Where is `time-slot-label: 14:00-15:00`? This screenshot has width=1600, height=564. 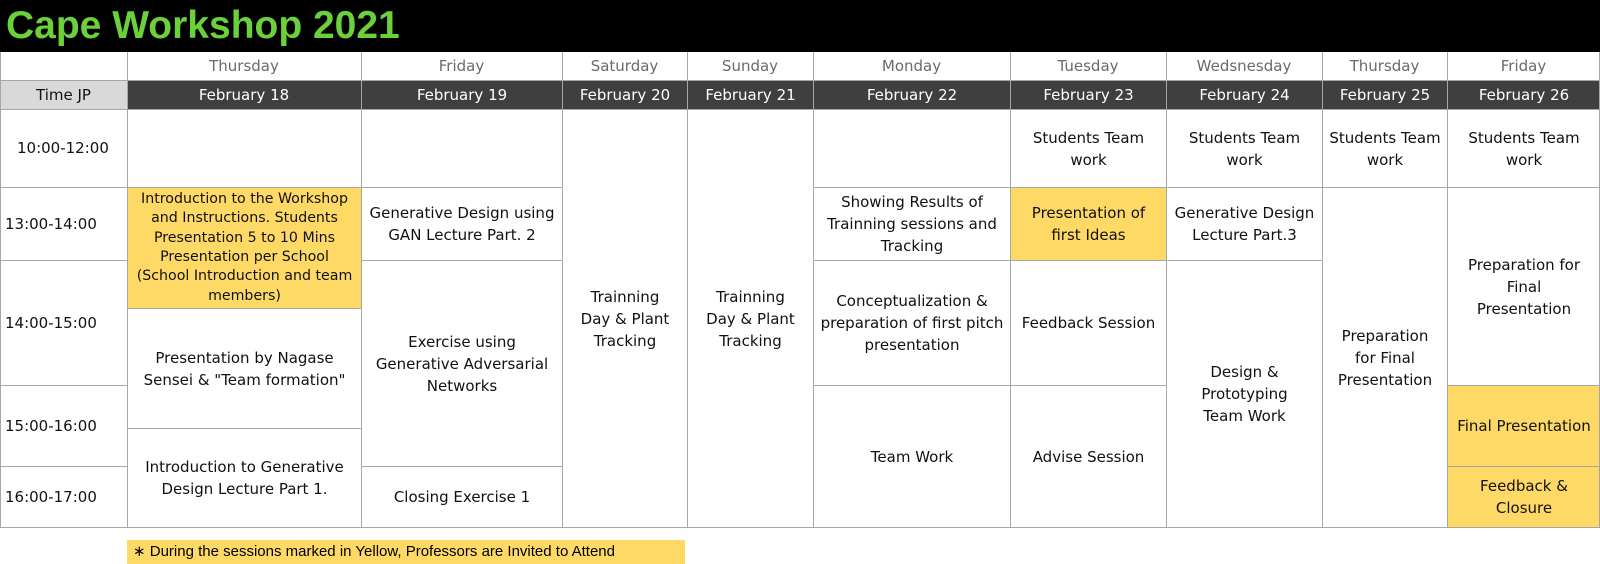
time-slot-label: 14:00-15:00 is located at coordinates (51, 322).